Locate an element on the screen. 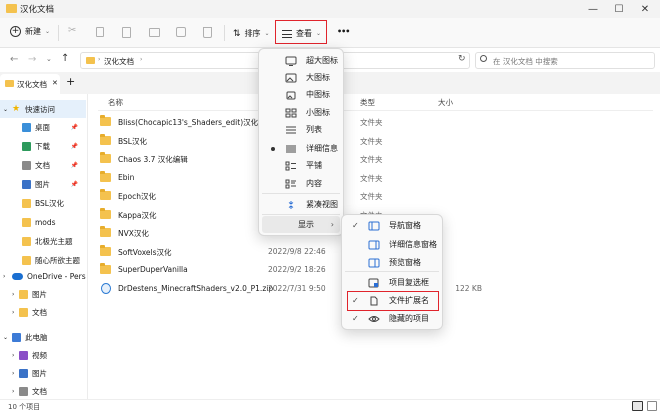 The image size is (660, 413). history-chevron-icon: ⌄ is located at coordinates (49, 59).